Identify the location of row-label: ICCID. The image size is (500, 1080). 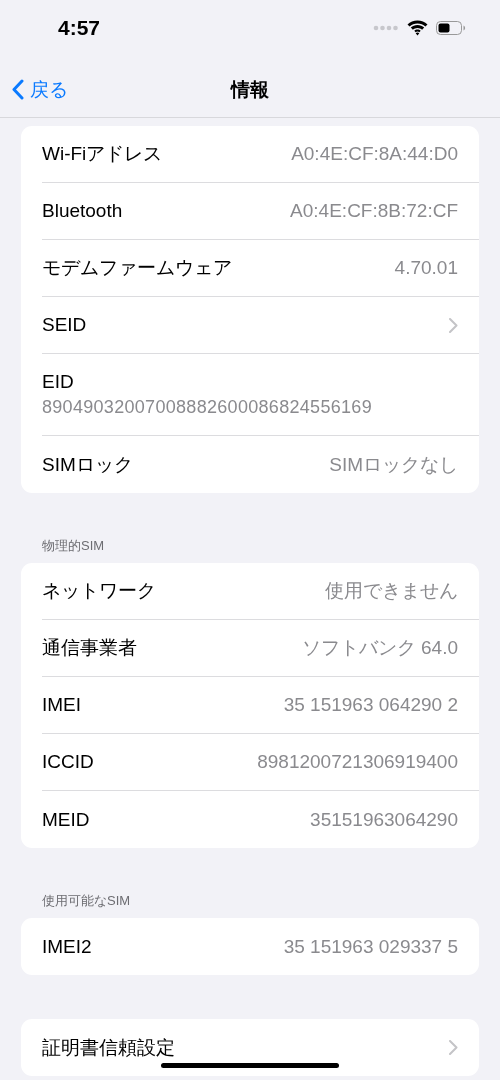
(68, 762).